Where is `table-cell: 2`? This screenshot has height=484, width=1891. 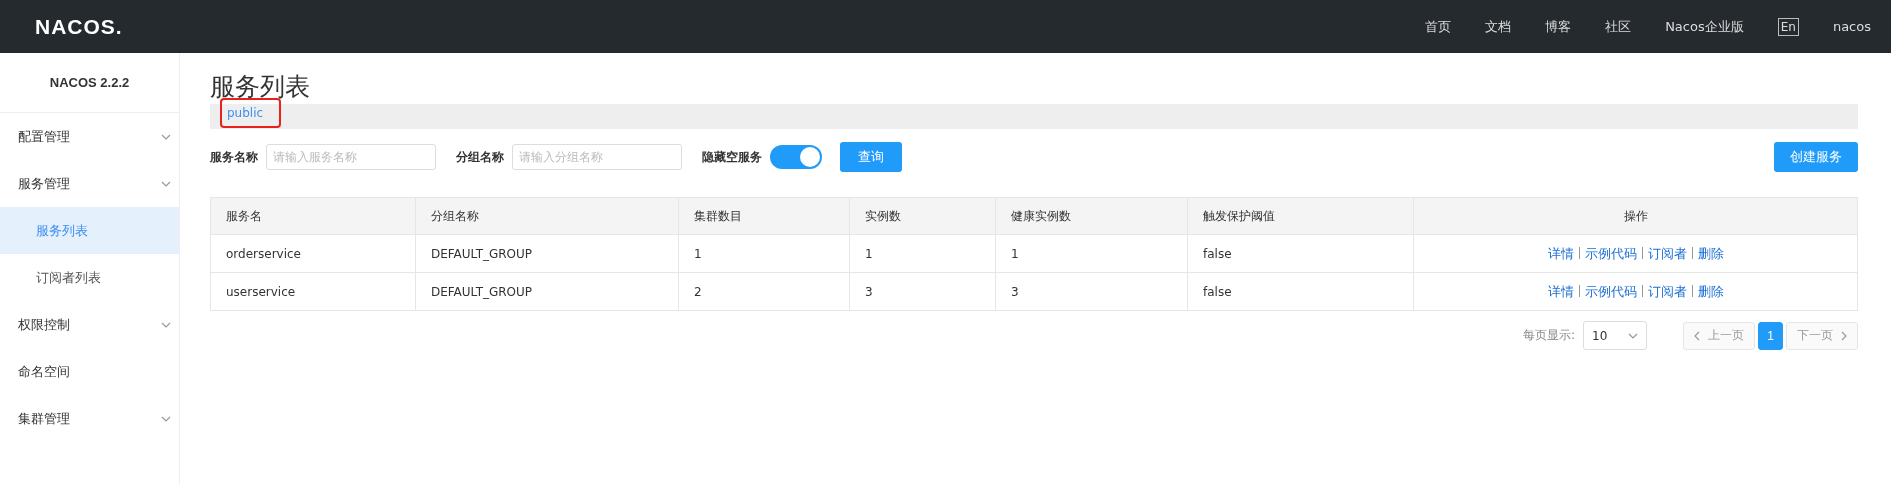 table-cell: 2 is located at coordinates (764, 291).